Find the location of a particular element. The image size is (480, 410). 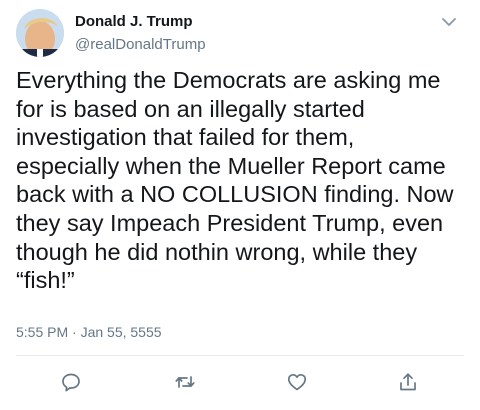

avatar-image is located at coordinates (40, 33).